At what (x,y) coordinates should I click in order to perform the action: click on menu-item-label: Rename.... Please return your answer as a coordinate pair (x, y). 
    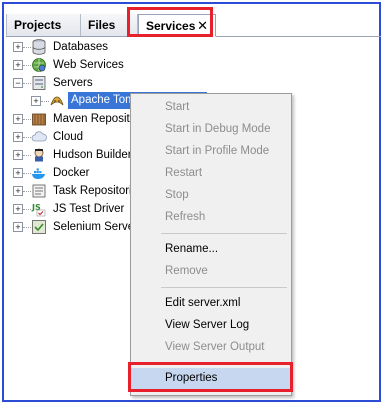
    Looking at the image, I should click on (192, 249).